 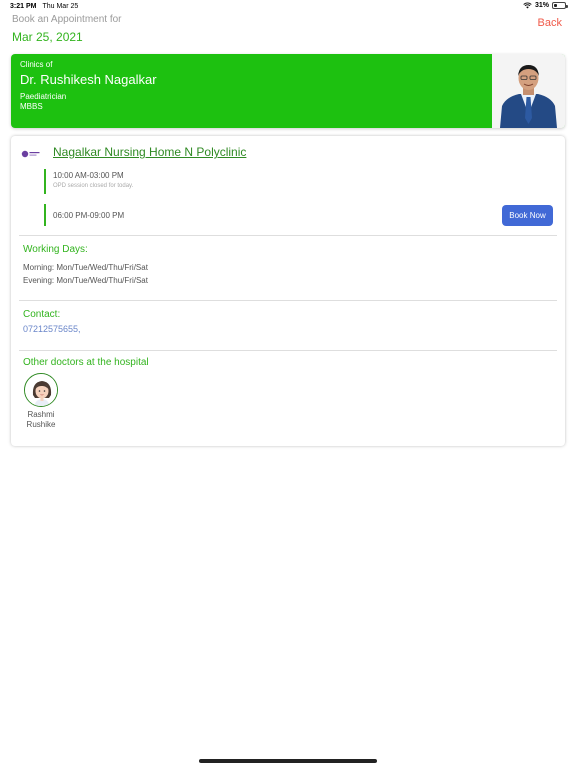 I want to click on status-time-date: 3:21 PM Thu Mar 25, so click(x=44, y=6).